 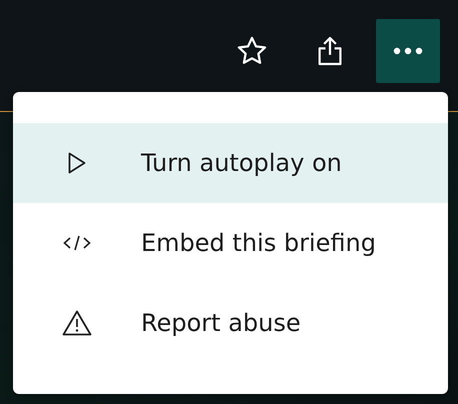 I want to click on more-icon, so click(x=408, y=51).